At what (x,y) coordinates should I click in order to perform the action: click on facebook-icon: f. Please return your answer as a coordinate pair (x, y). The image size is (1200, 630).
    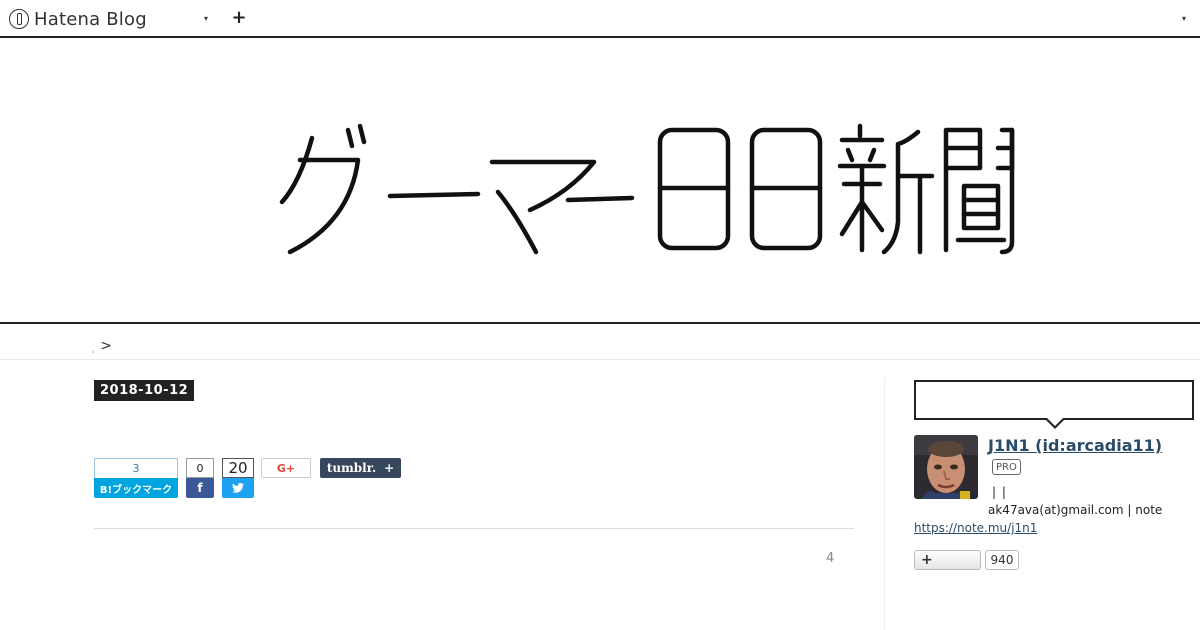
    Looking at the image, I should click on (200, 488).